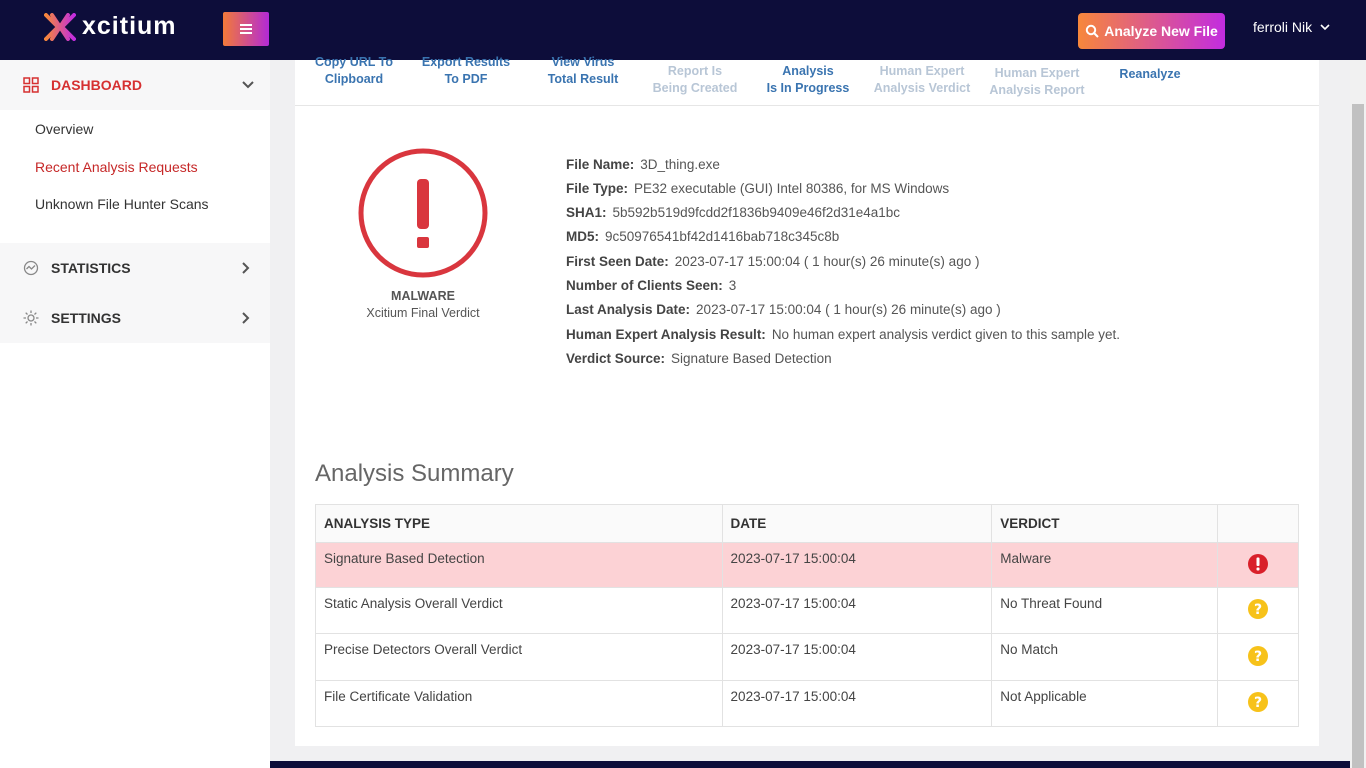  What do you see at coordinates (31, 268) in the screenshot?
I see `statistics-icon` at bounding box center [31, 268].